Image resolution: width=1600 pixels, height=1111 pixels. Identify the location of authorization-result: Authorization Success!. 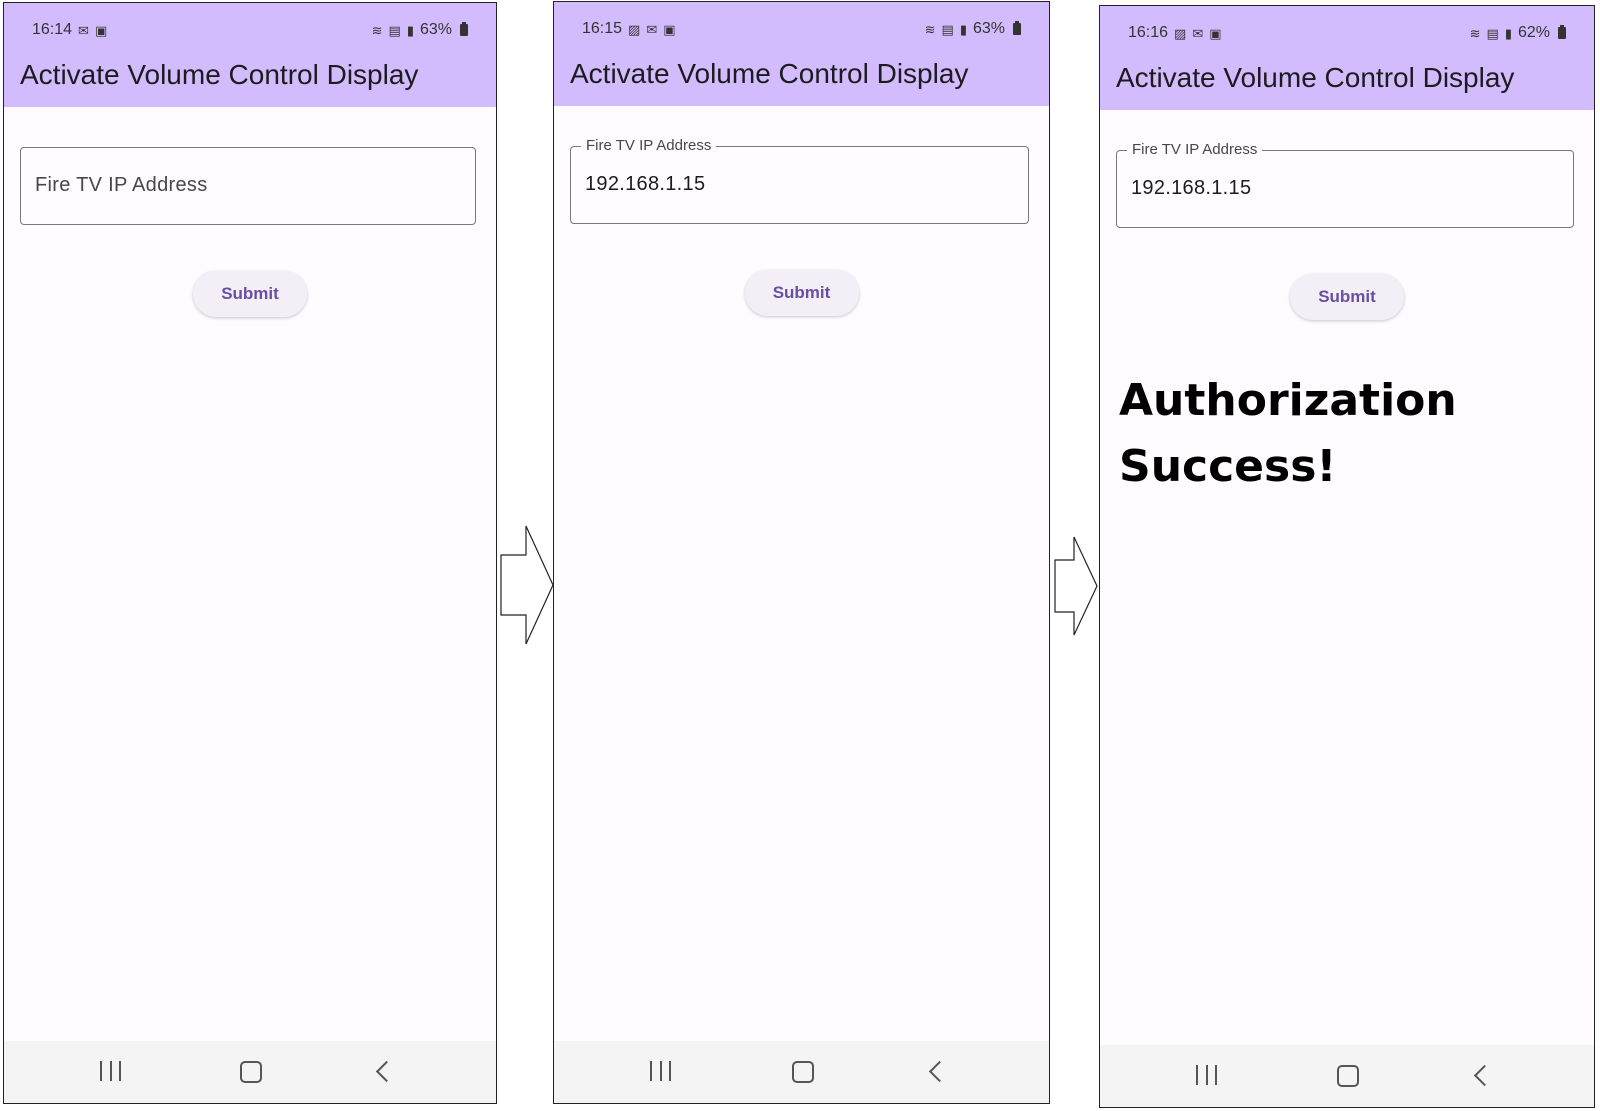
(1288, 434).